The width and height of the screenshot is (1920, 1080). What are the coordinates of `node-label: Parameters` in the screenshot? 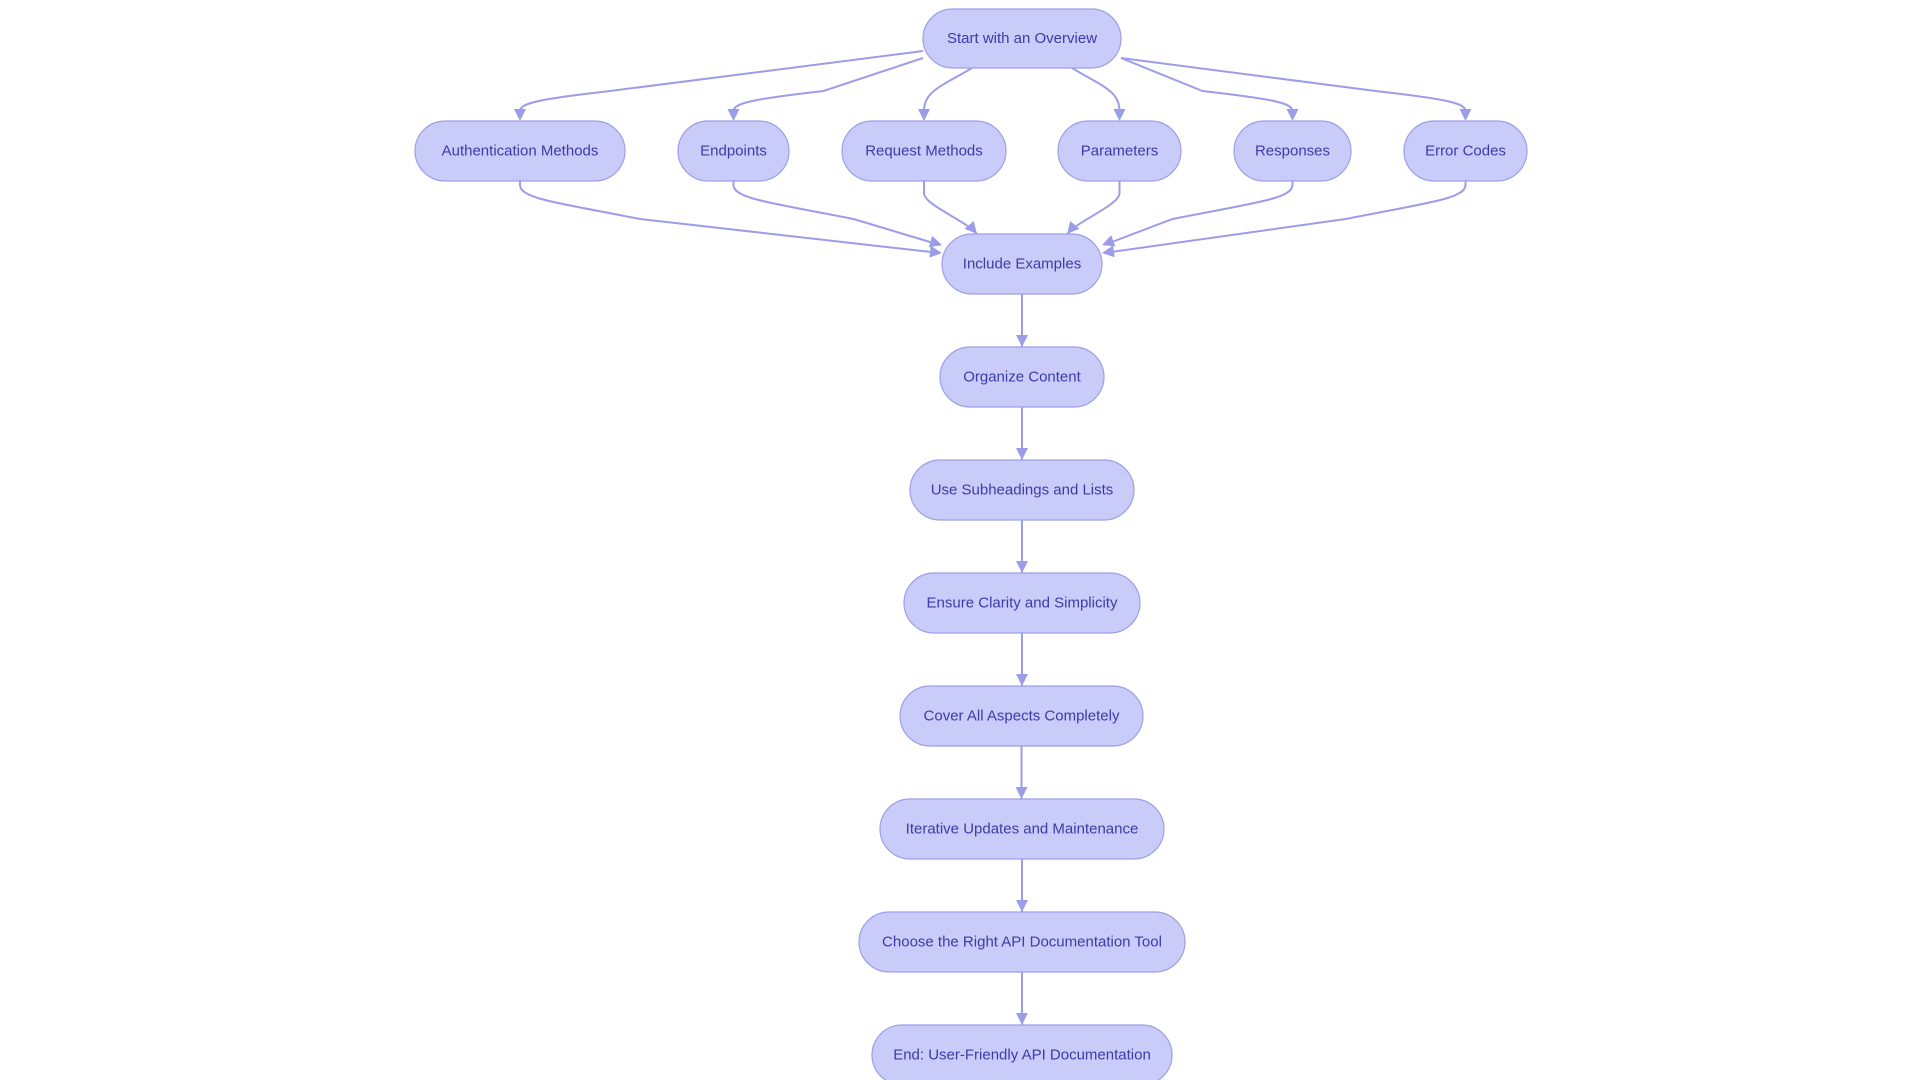 It's located at (1120, 151).